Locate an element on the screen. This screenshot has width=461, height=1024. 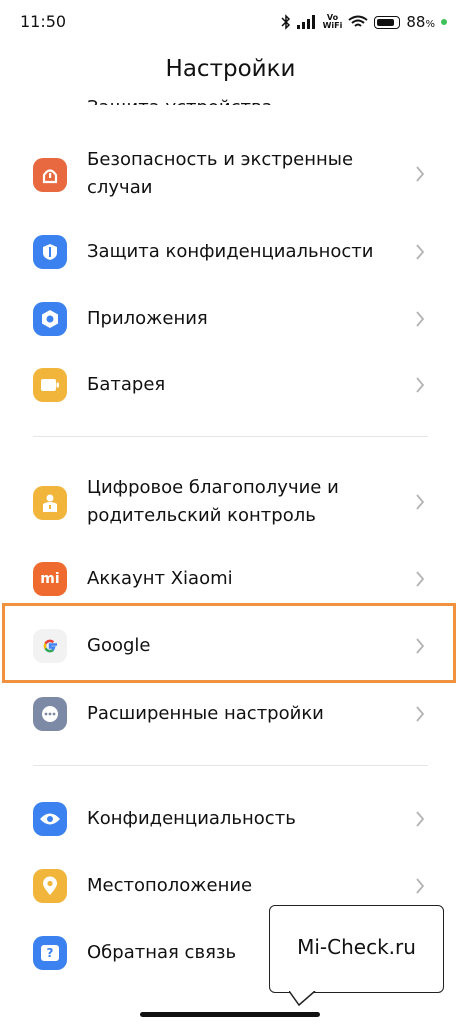
wellbeing-icon is located at coordinates (50, 503).